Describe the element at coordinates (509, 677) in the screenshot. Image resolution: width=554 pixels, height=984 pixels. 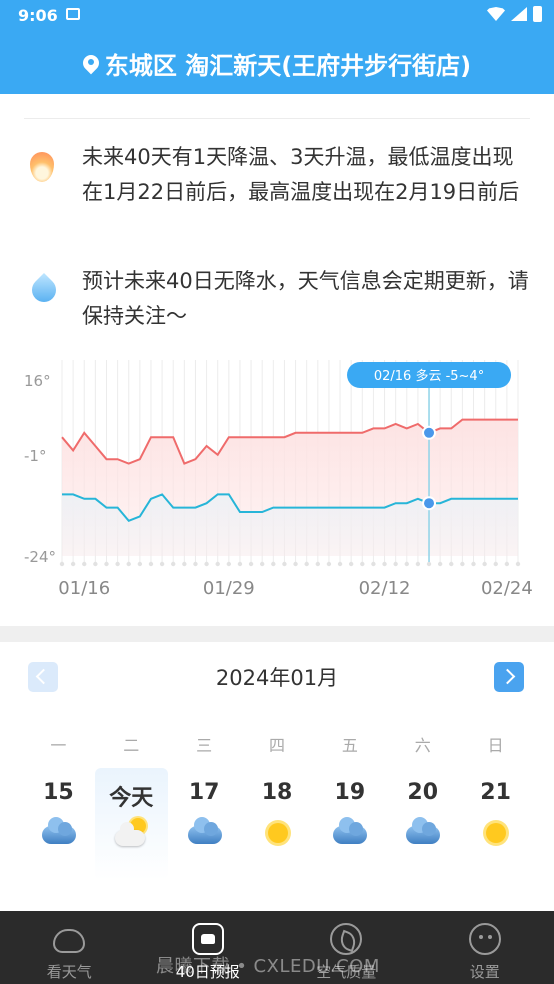
I see `next-month-button` at that location.